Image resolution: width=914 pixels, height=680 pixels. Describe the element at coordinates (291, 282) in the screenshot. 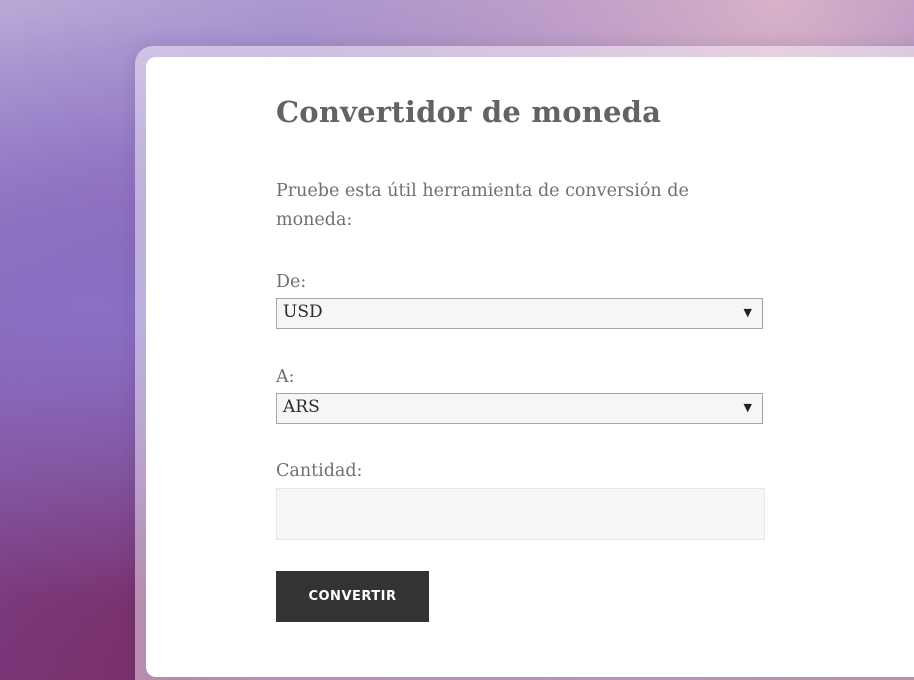

I see `from-label: De:` at that location.